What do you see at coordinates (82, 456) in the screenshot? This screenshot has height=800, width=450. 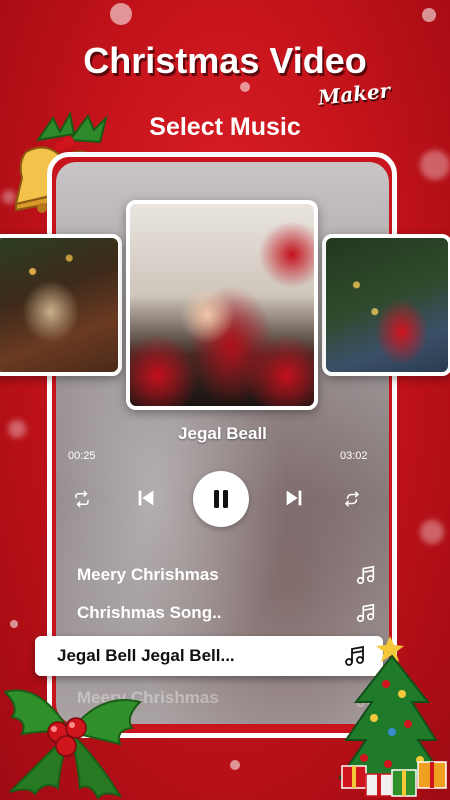 I see `elapsed-time: 00:25` at bounding box center [82, 456].